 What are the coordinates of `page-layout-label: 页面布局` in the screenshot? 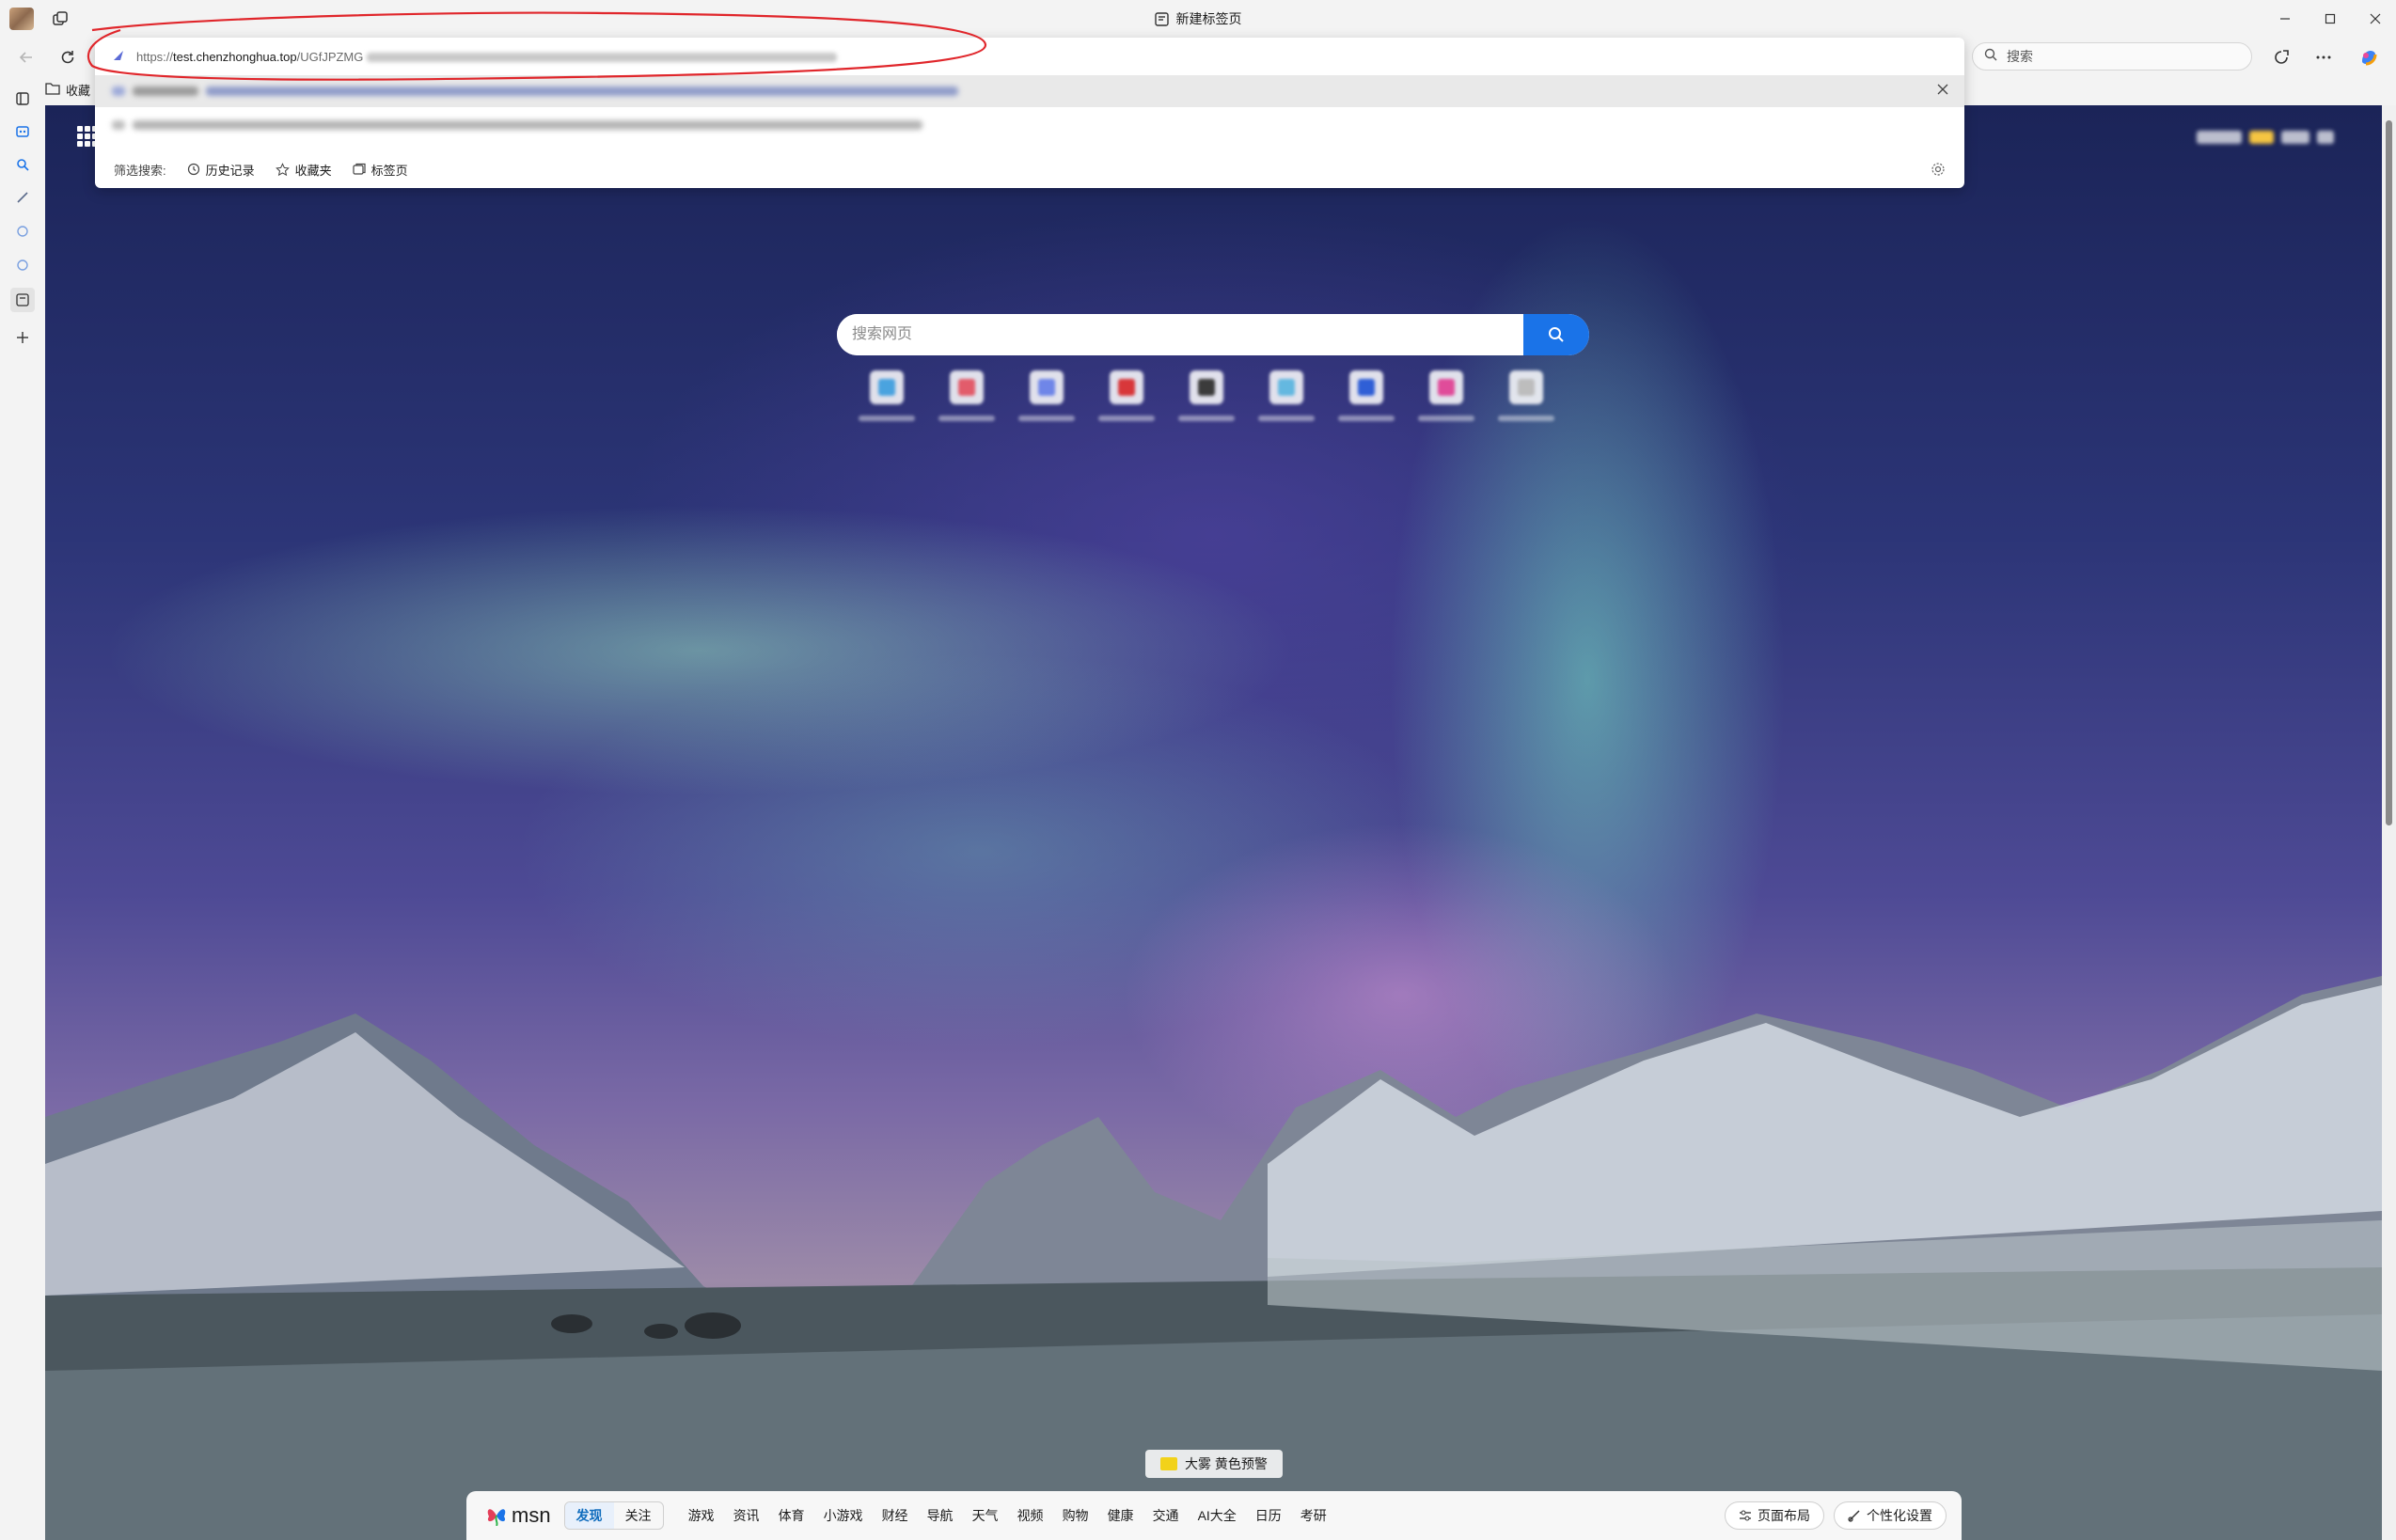 It's located at (1784, 1515).